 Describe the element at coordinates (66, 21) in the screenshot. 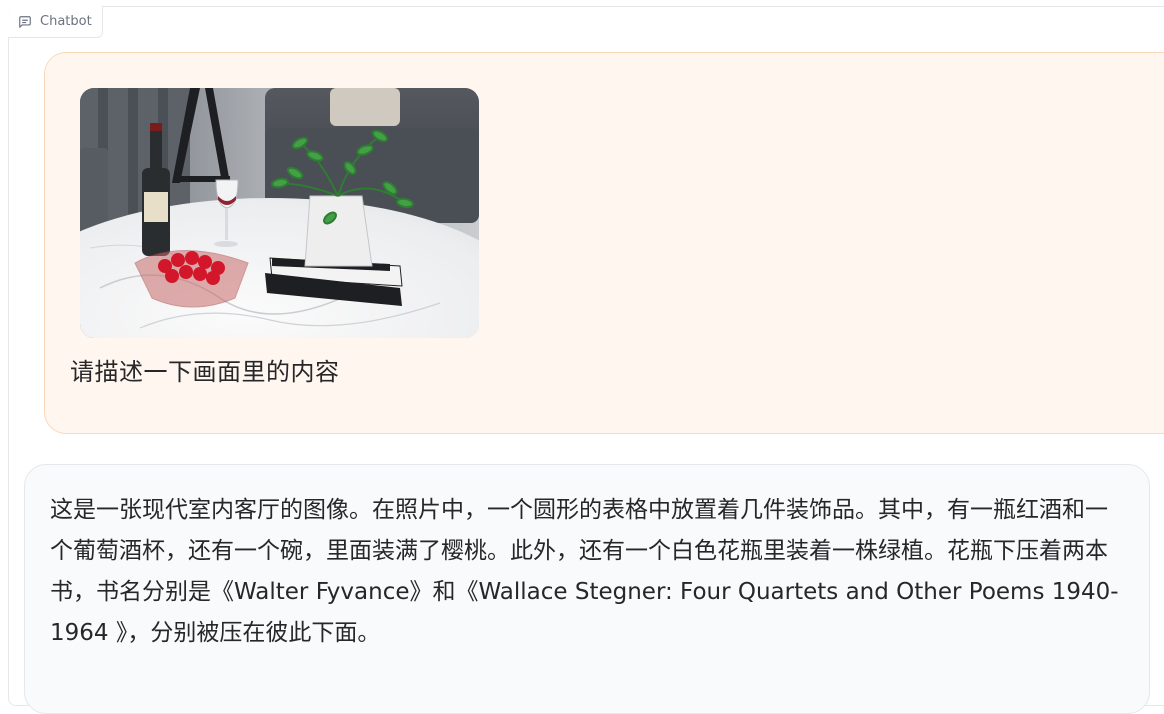

I see `chatbot-label-text: Chatbot` at that location.